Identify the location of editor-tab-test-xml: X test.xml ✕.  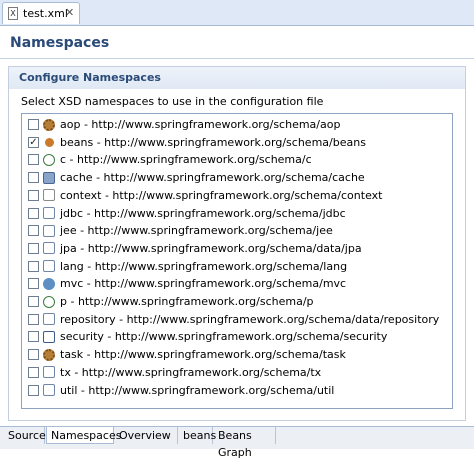
(41, 13).